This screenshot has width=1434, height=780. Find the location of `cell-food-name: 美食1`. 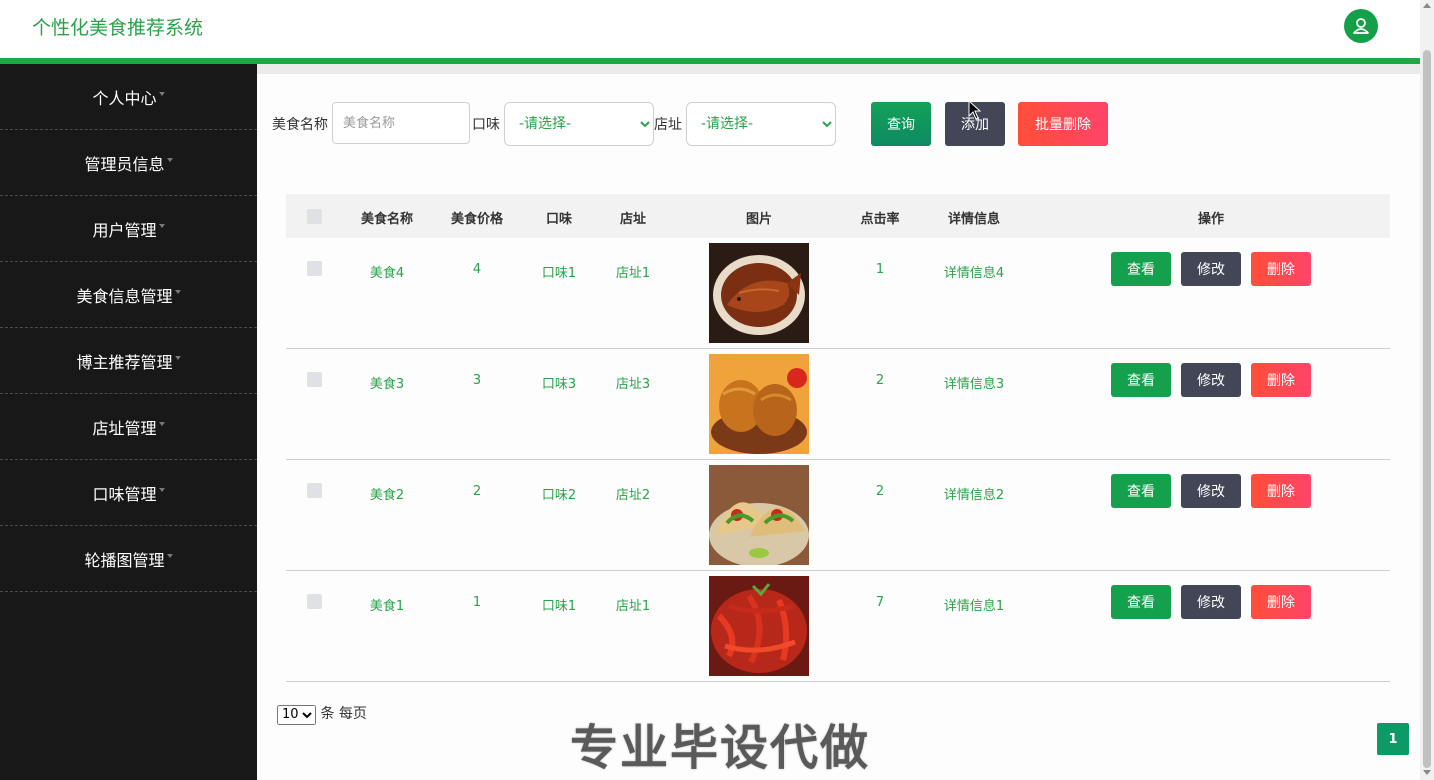

cell-food-name: 美食1 is located at coordinates (387, 606).